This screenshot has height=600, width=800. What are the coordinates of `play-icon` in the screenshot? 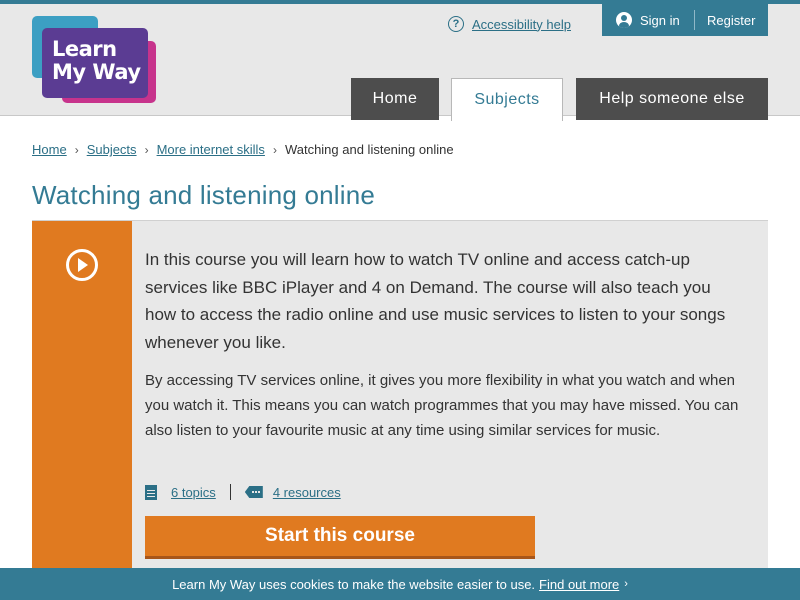 It's located at (82, 265).